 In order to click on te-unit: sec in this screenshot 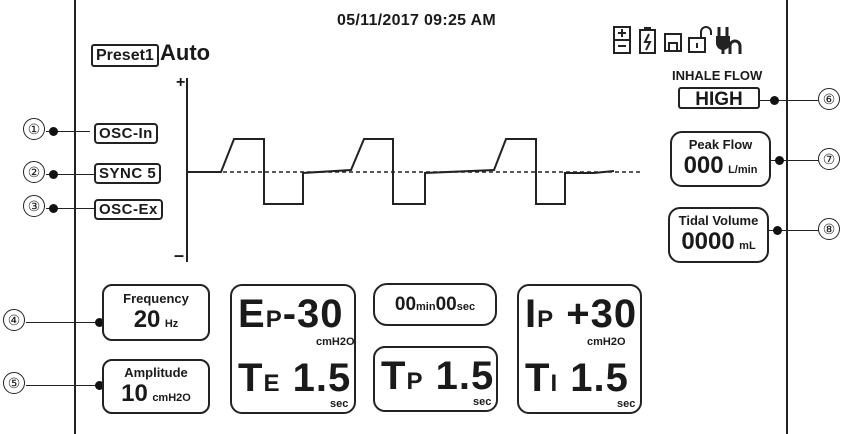, I will do `click(339, 404)`.